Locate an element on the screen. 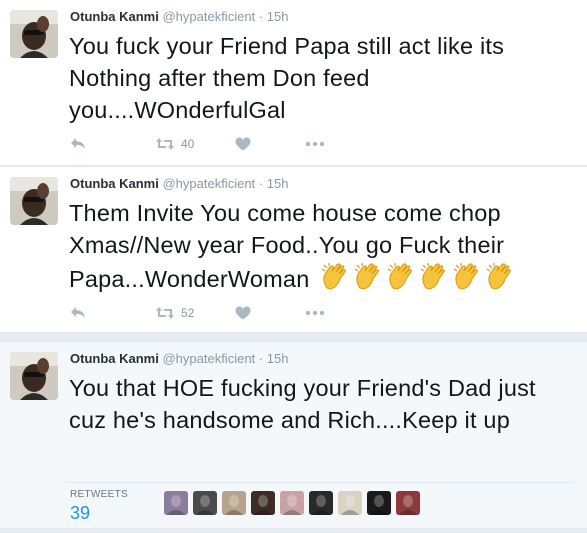 Image resolution: width=587 pixels, height=533 pixels. tweet-actions: 40 is located at coordinates (197, 144).